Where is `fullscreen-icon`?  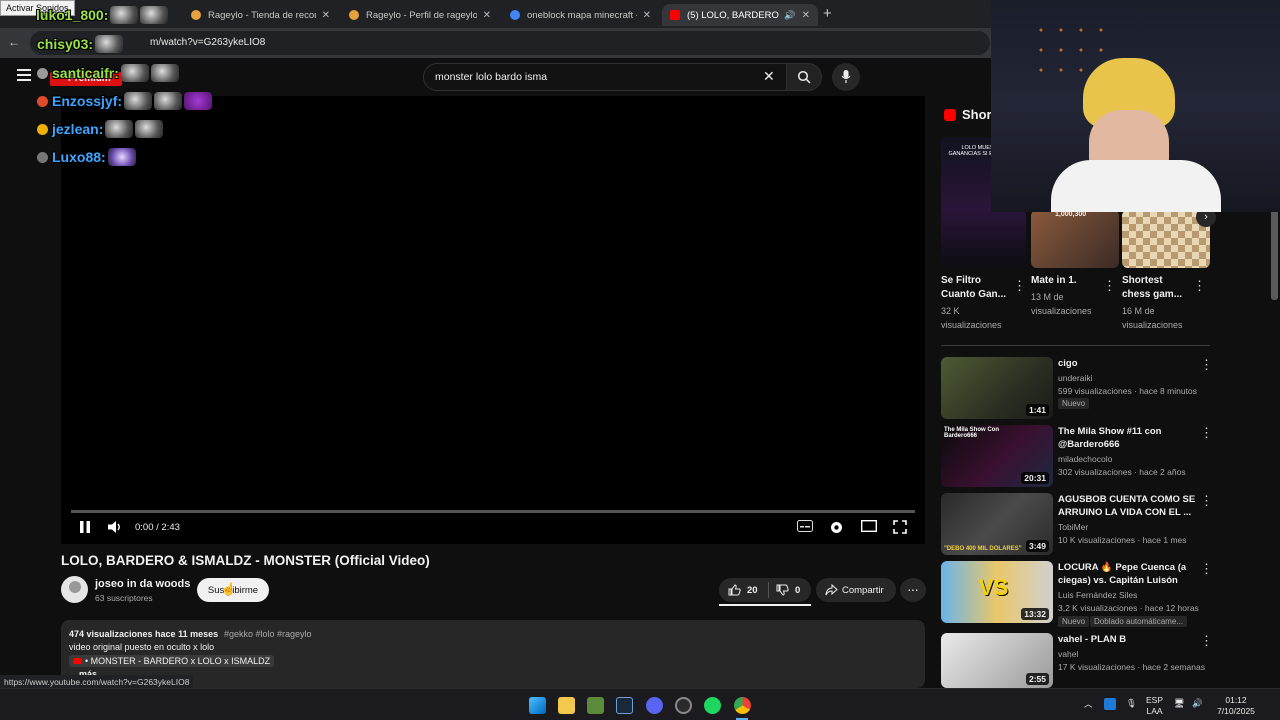 fullscreen-icon is located at coordinates (900, 527).